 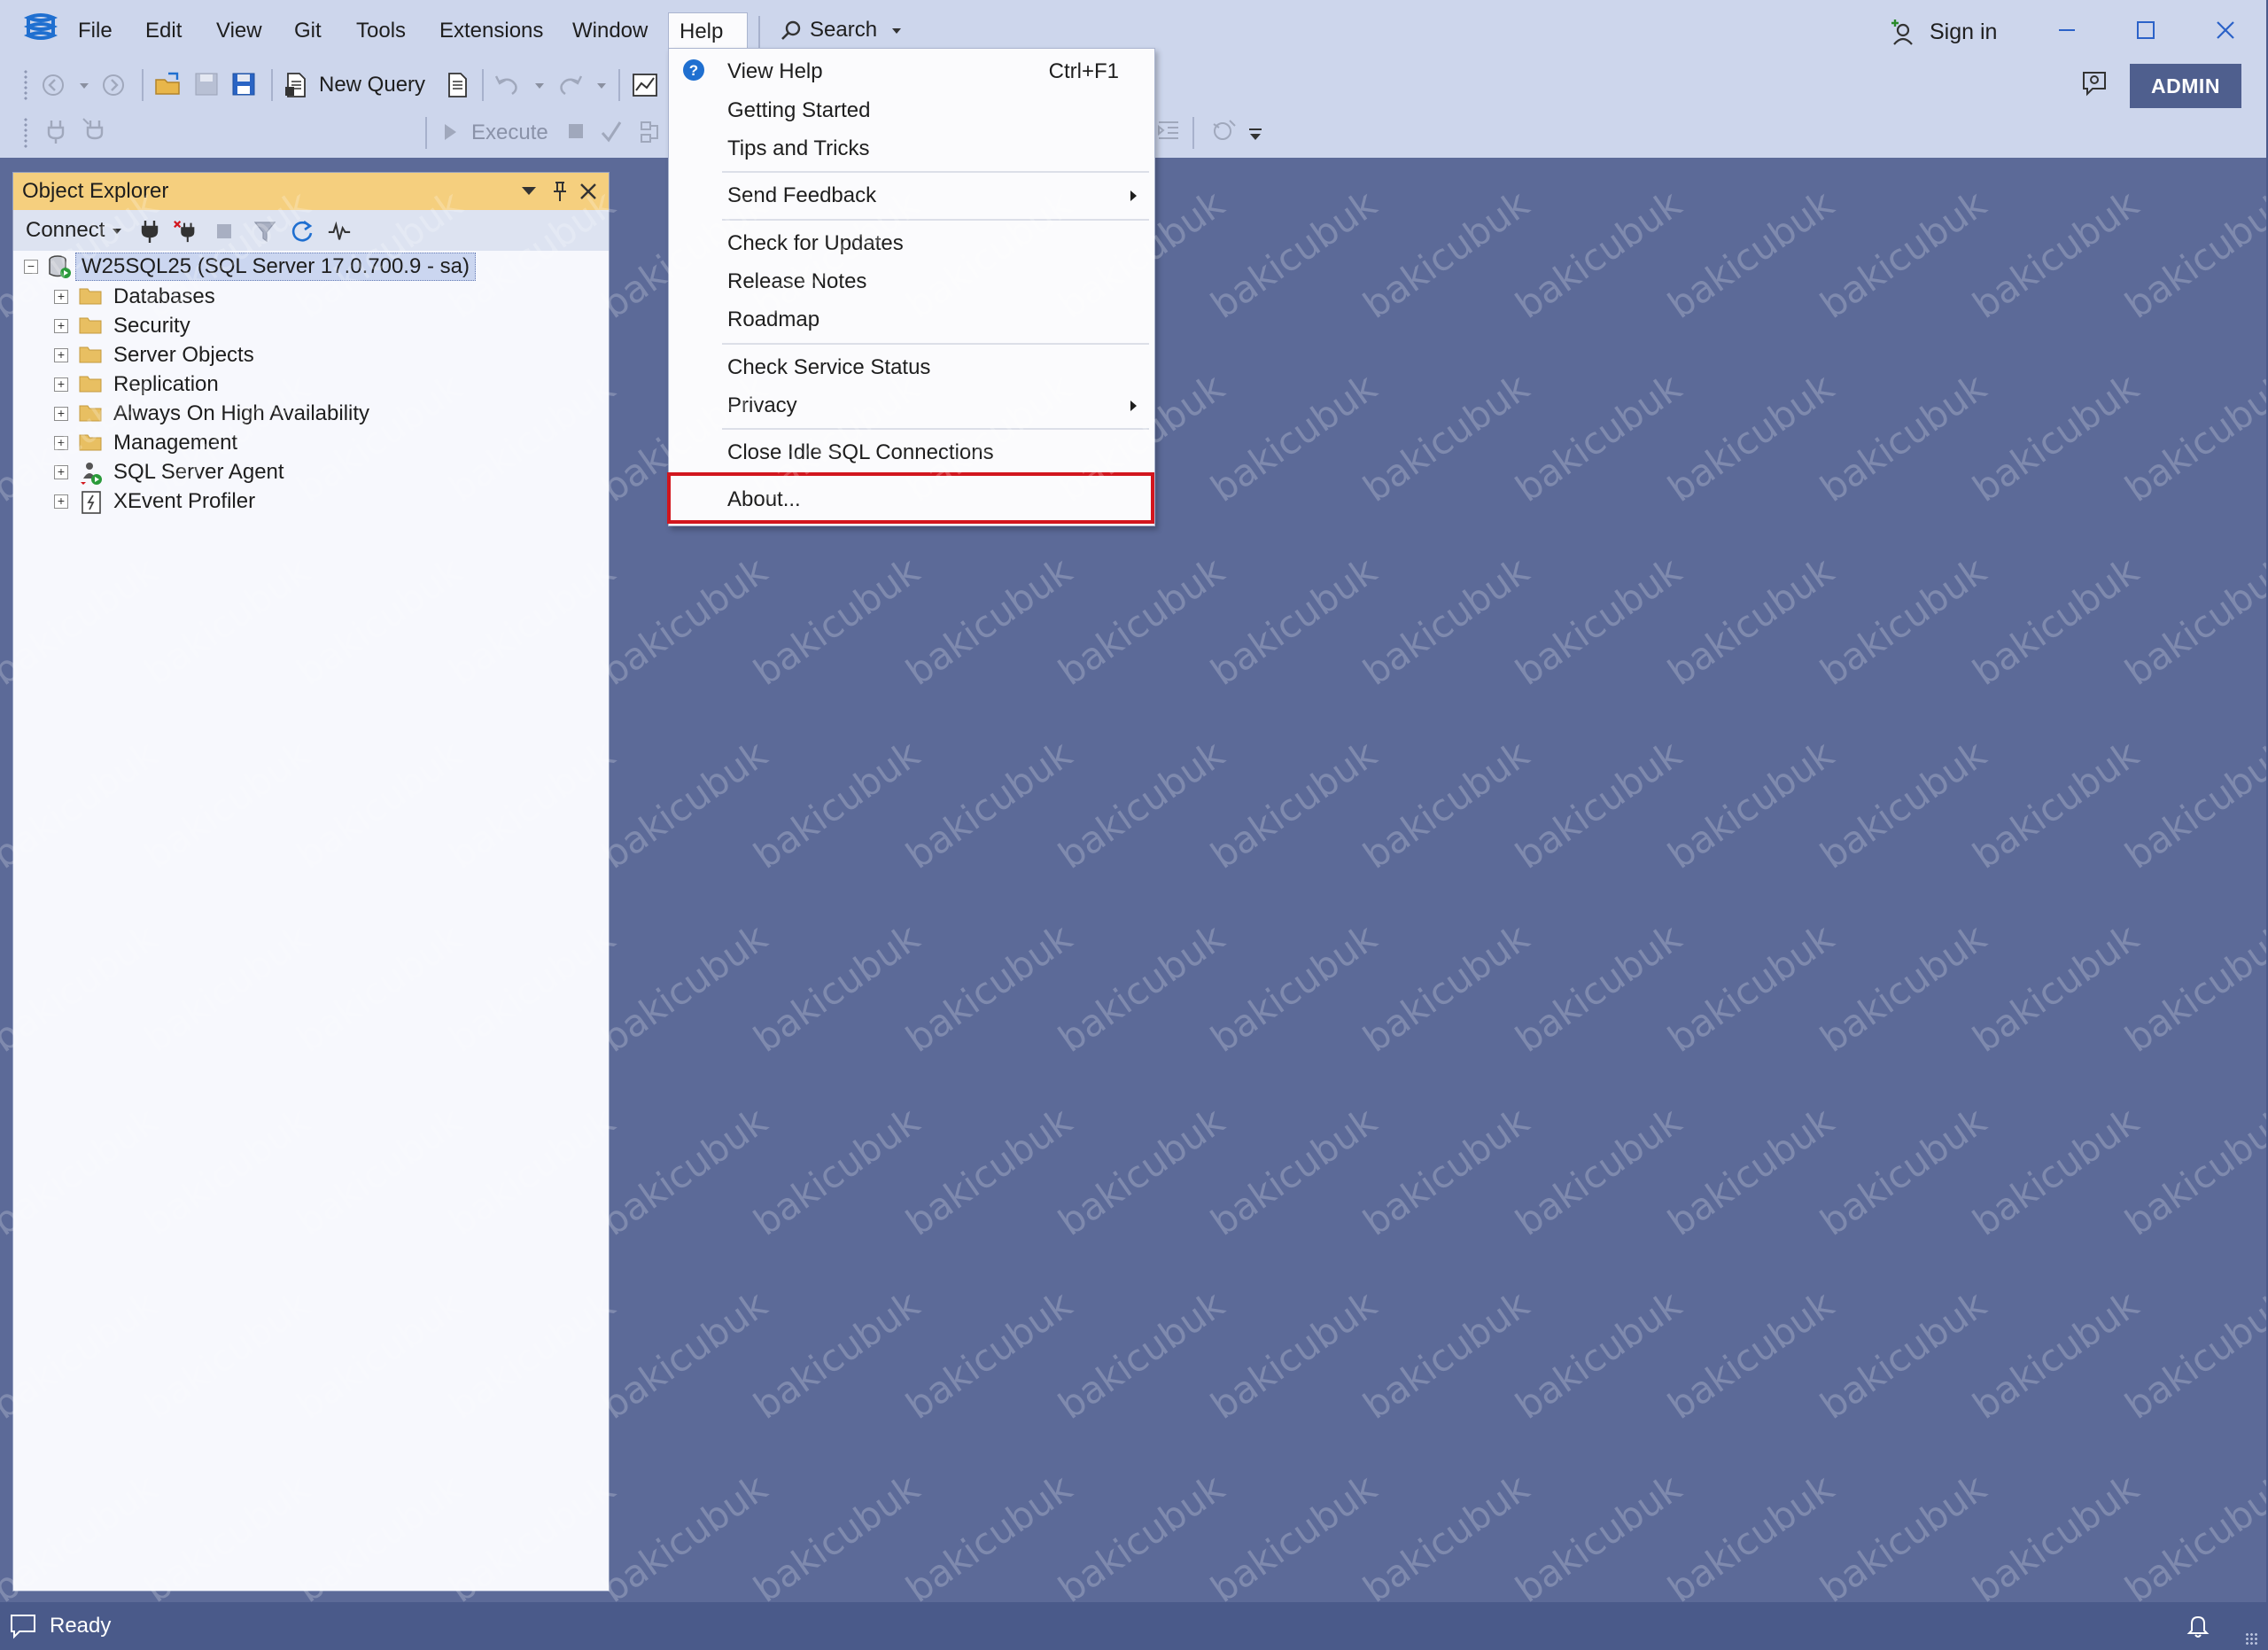 I want to click on tree-node-sql-server-agent: + SQL Server Agent, so click(x=311, y=472).